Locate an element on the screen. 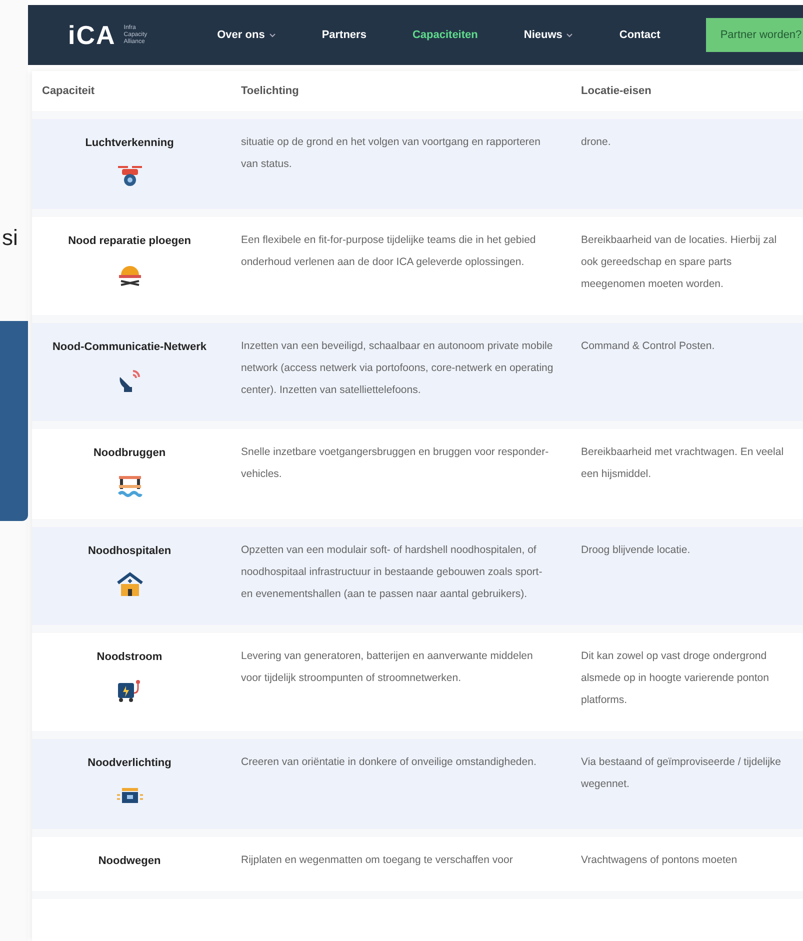 This screenshot has height=941, width=803. bridge-icon is located at coordinates (130, 486).